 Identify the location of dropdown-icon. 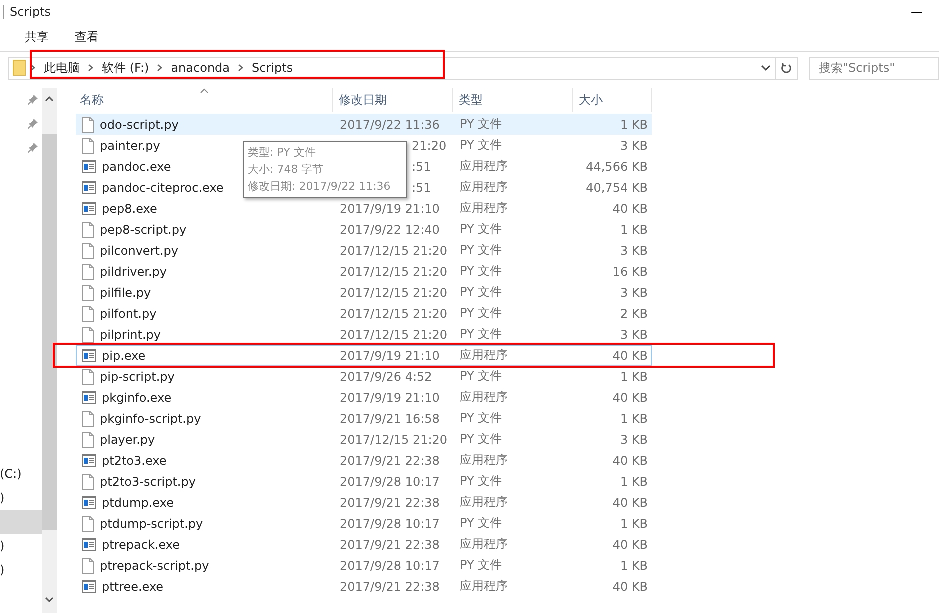
(766, 68).